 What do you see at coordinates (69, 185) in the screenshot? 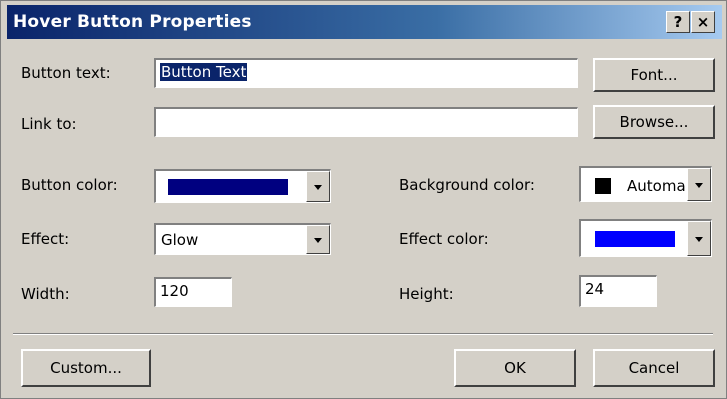
I see `button-color-label: Button color:` at bounding box center [69, 185].